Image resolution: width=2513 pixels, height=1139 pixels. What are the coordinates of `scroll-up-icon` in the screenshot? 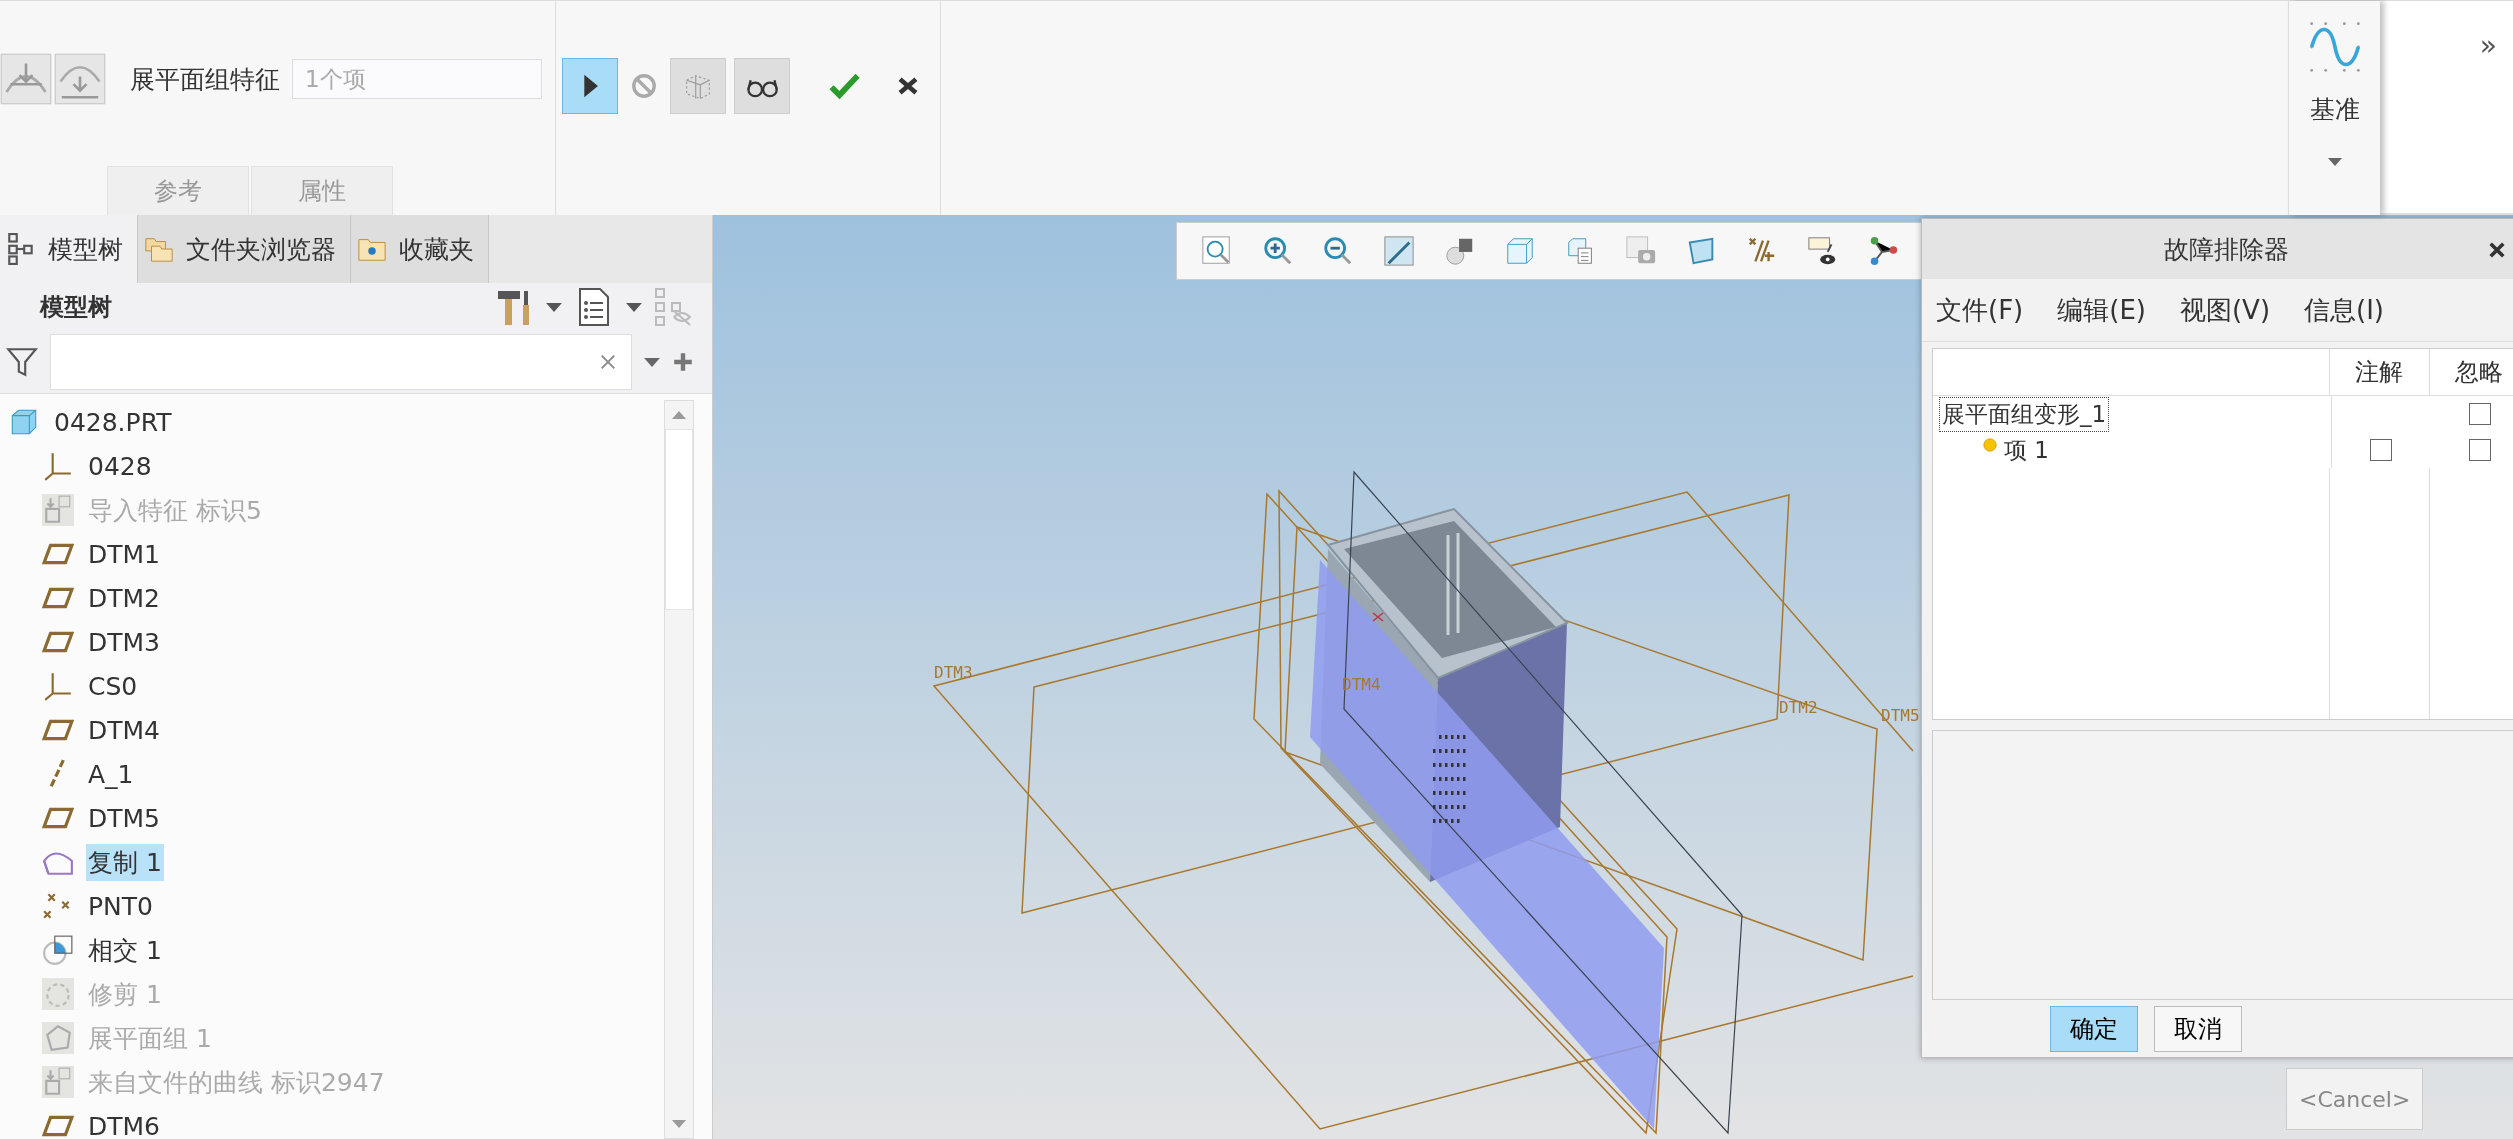 It's located at (679, 415).